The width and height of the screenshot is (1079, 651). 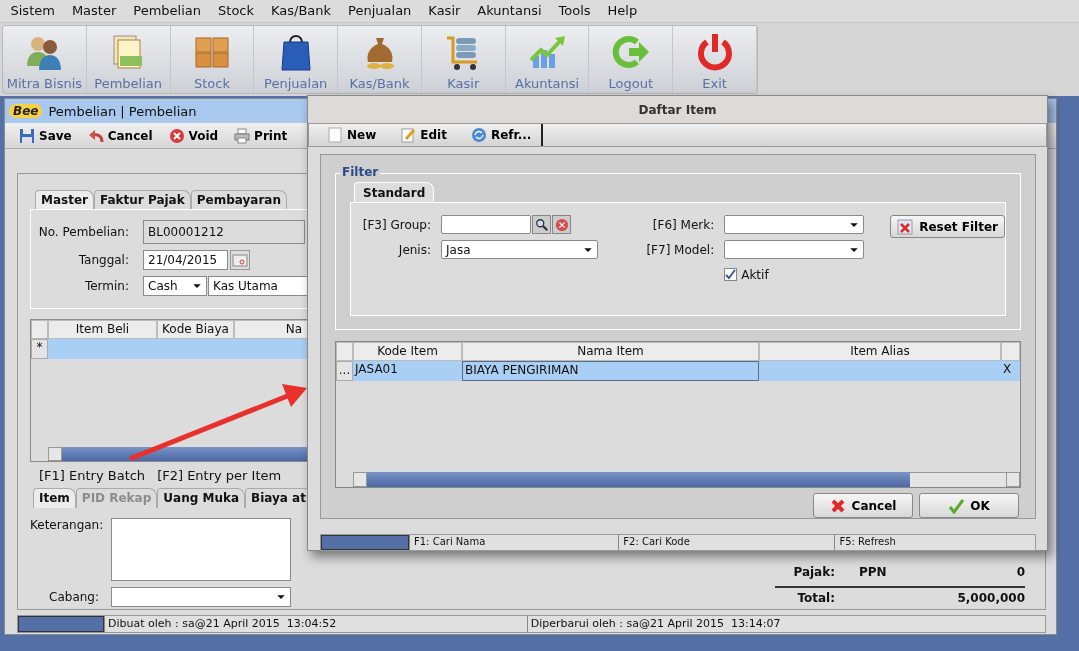 I want to click on status-text: Dibuat oleh : sa@21 April 2015 13:04:52, so click(x=315, y=624).